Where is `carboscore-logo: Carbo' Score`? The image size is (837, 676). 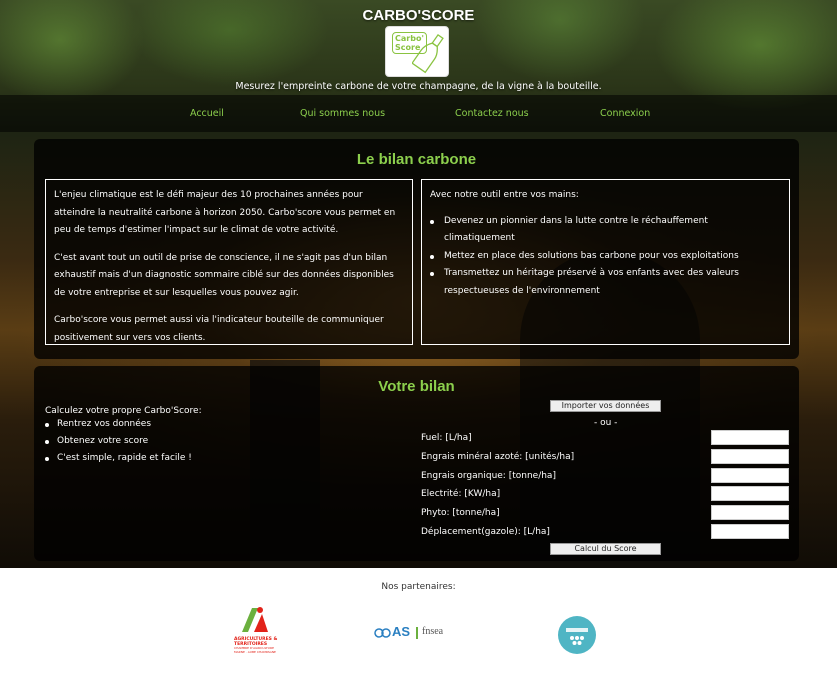
carboscore-logo: Carbo' Score is located at coordinates (417, 51).